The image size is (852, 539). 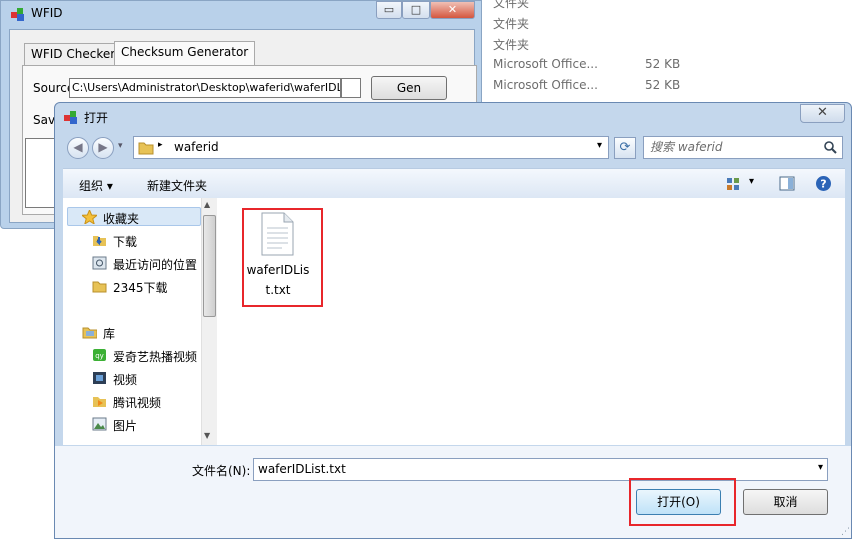 I want to click on nav-videos: 视频, so click(x=125, y=379).